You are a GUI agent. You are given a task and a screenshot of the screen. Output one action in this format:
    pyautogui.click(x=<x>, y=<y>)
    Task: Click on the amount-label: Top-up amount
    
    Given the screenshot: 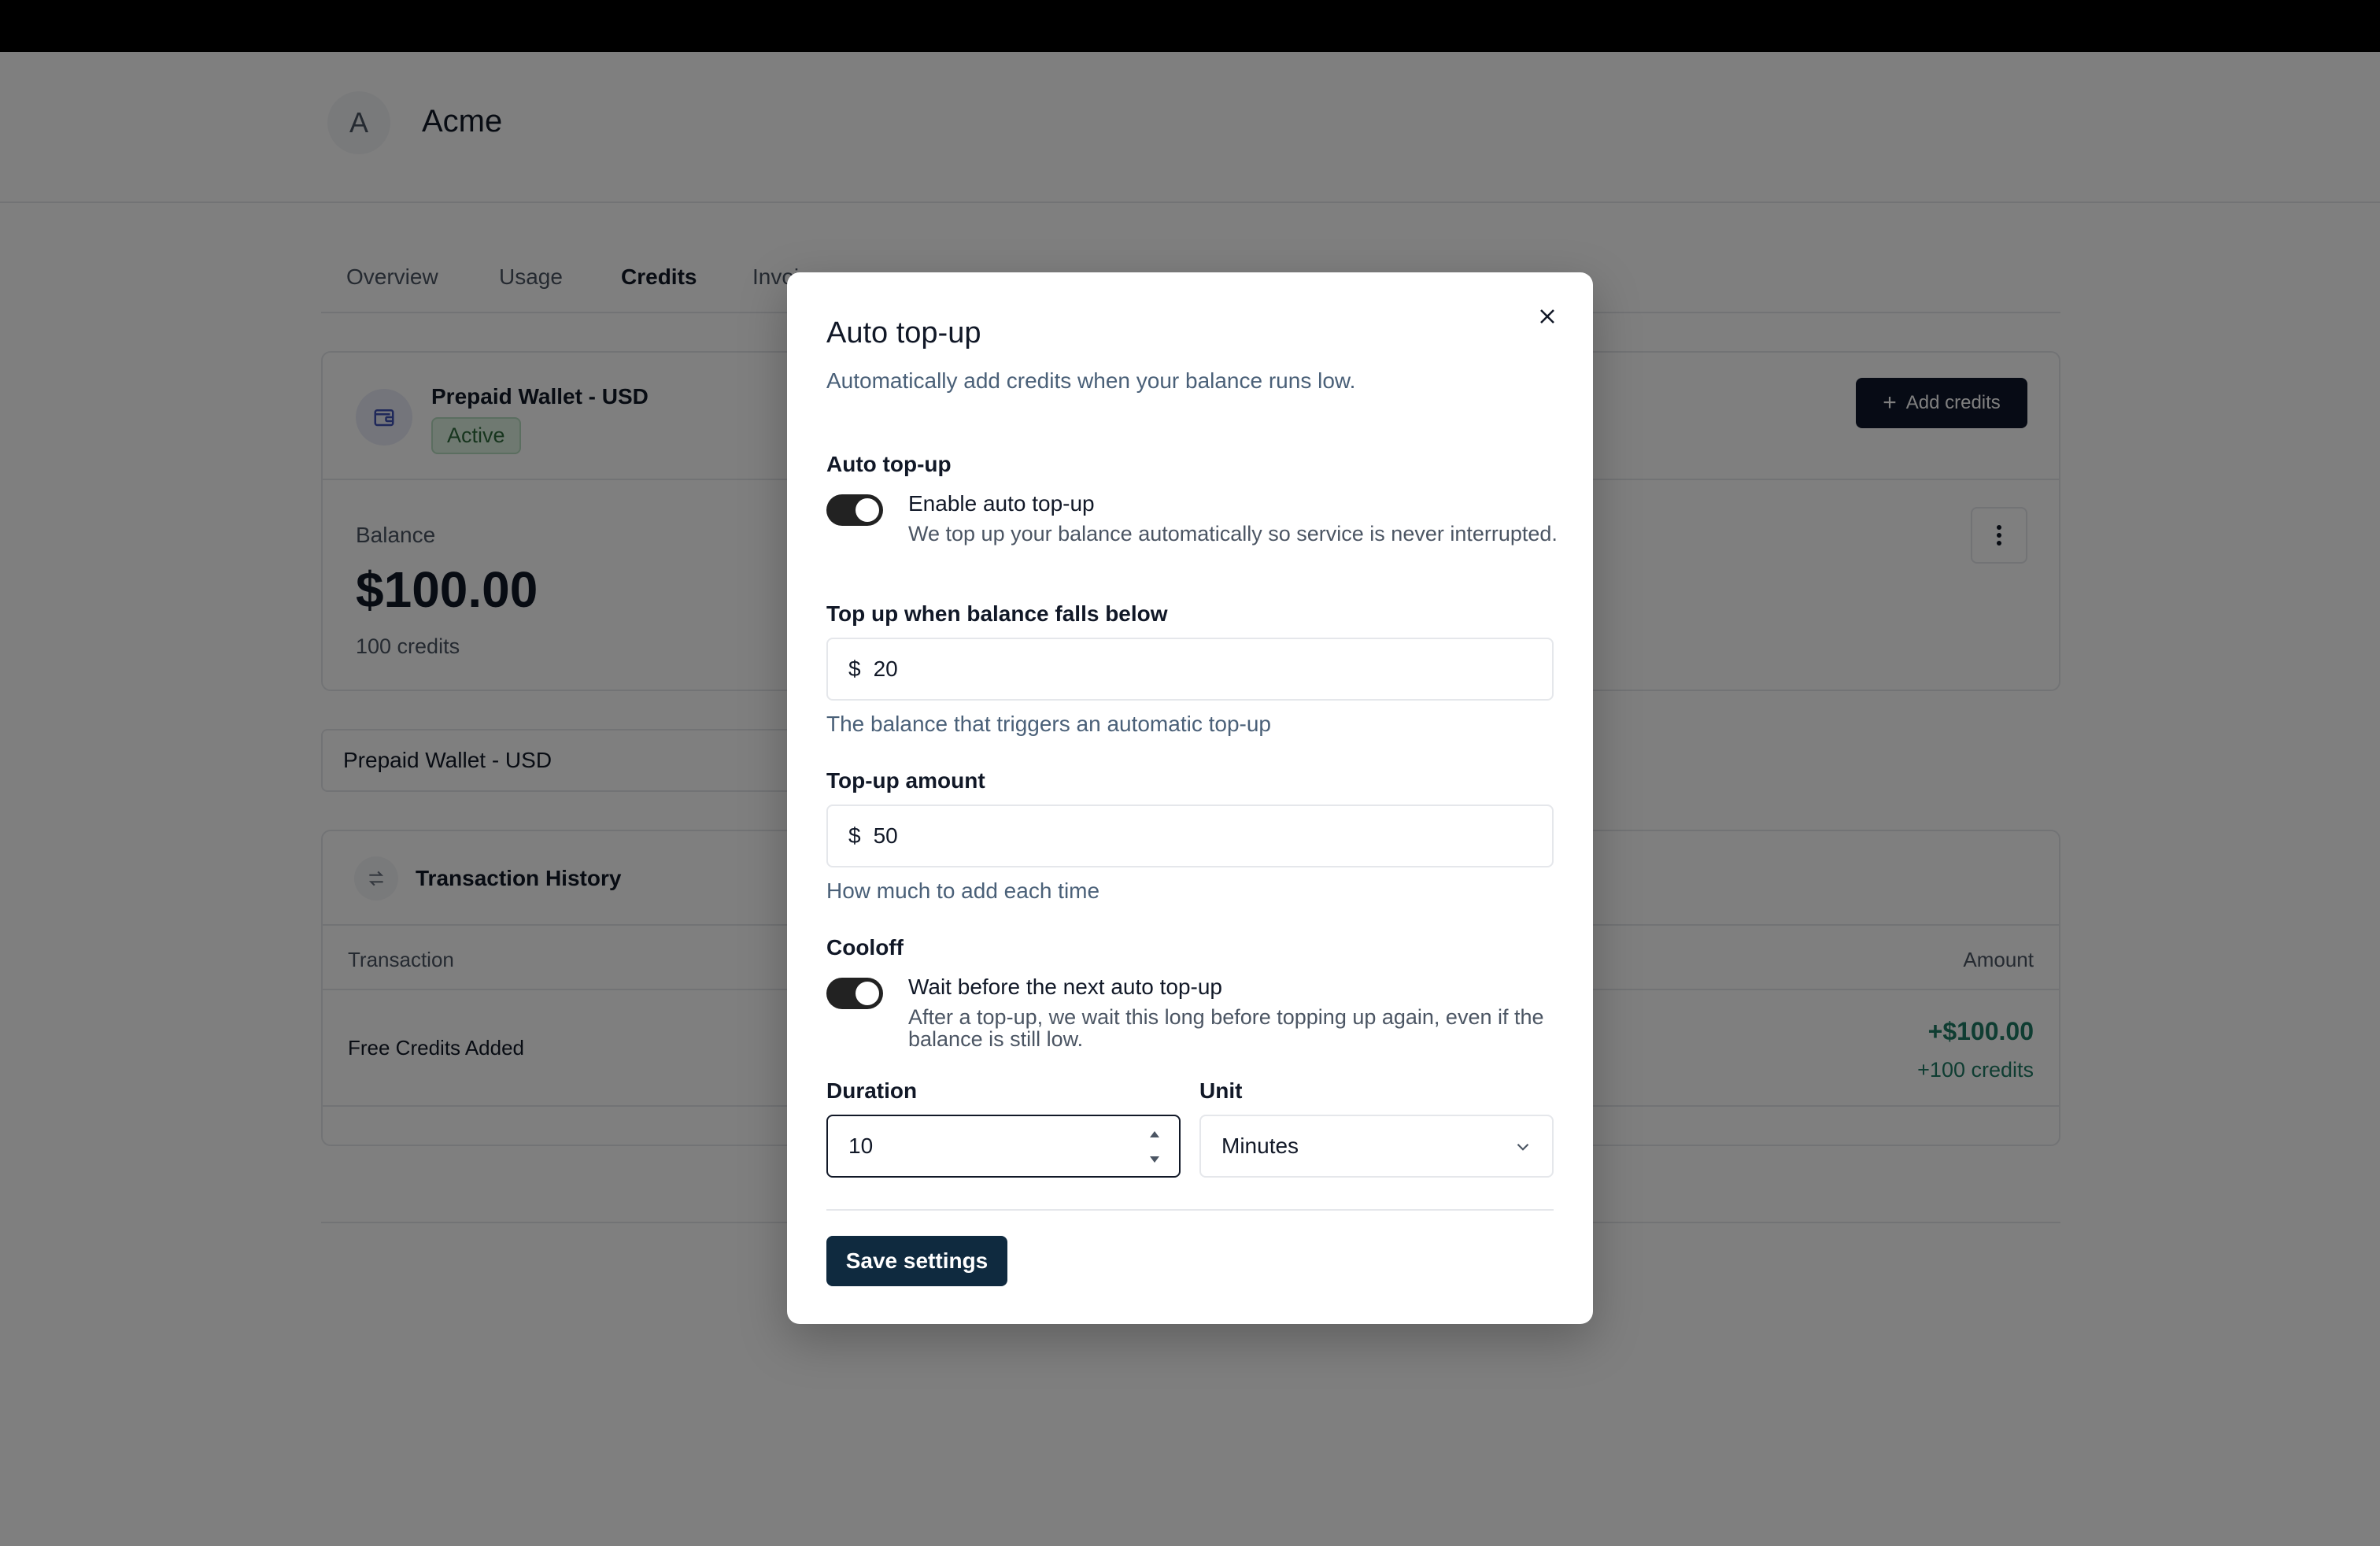 What is the action you would take?
    pyautogui.click(x=905, y=780)
    